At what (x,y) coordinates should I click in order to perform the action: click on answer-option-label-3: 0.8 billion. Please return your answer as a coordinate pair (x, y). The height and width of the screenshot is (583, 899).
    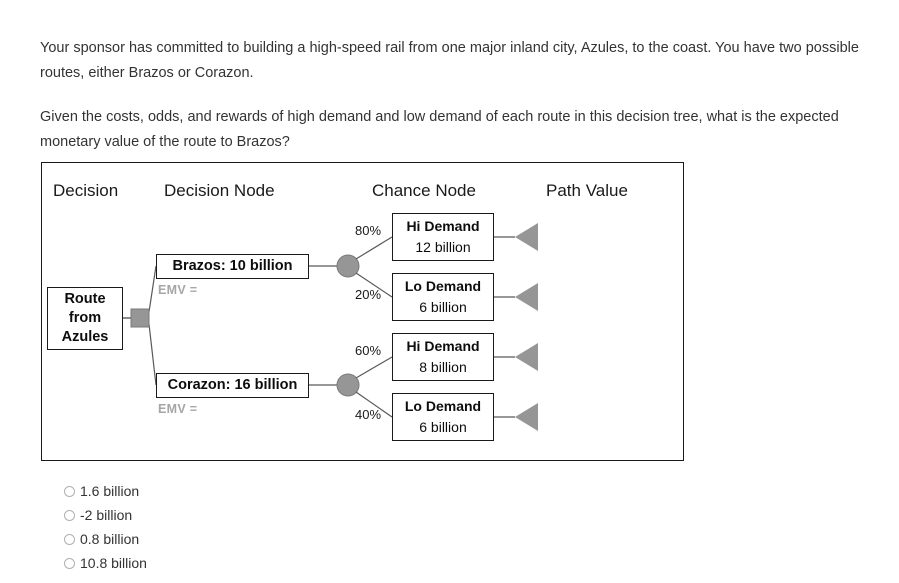
    Looking at the image, I should click on (110, 539).